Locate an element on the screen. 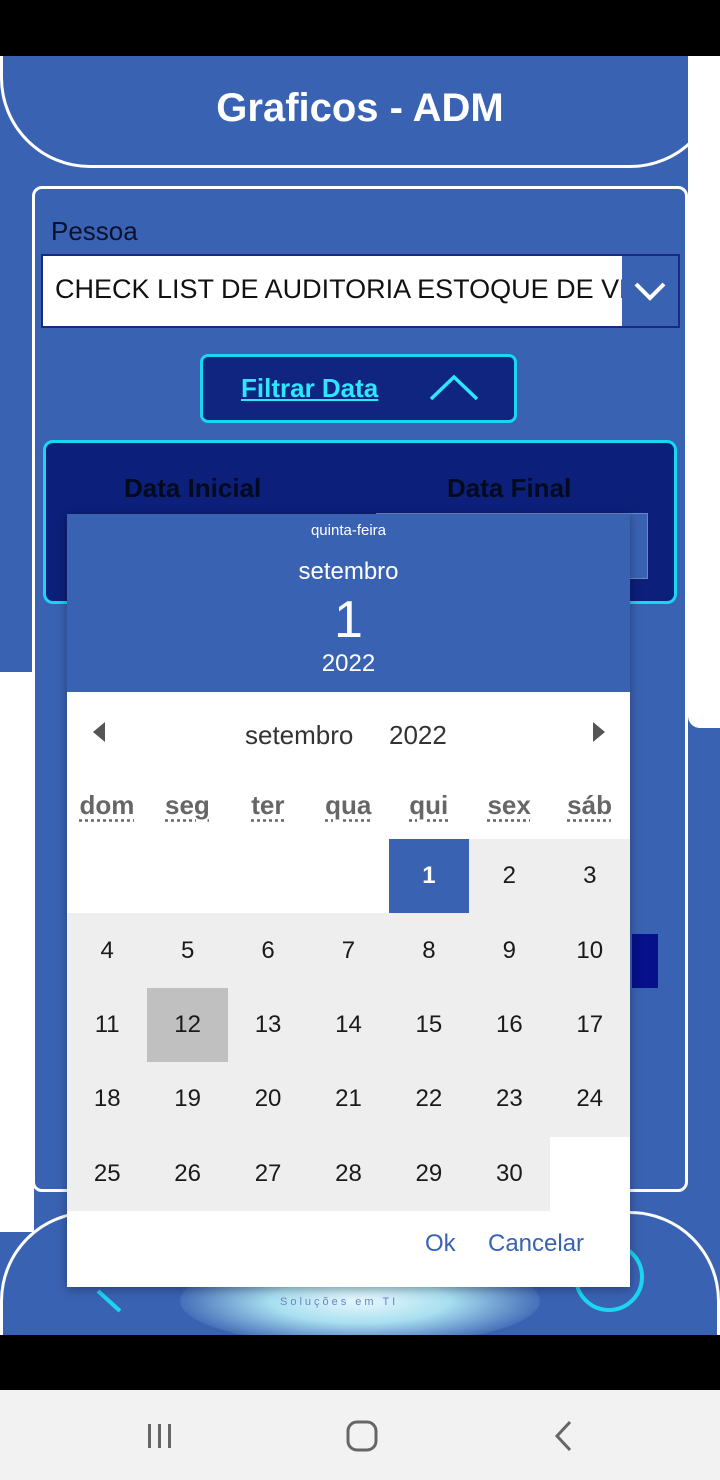 The height and width of the screenshot is (1480, 720). calendar-day-10: 10 is located at coordinates (589, 950).